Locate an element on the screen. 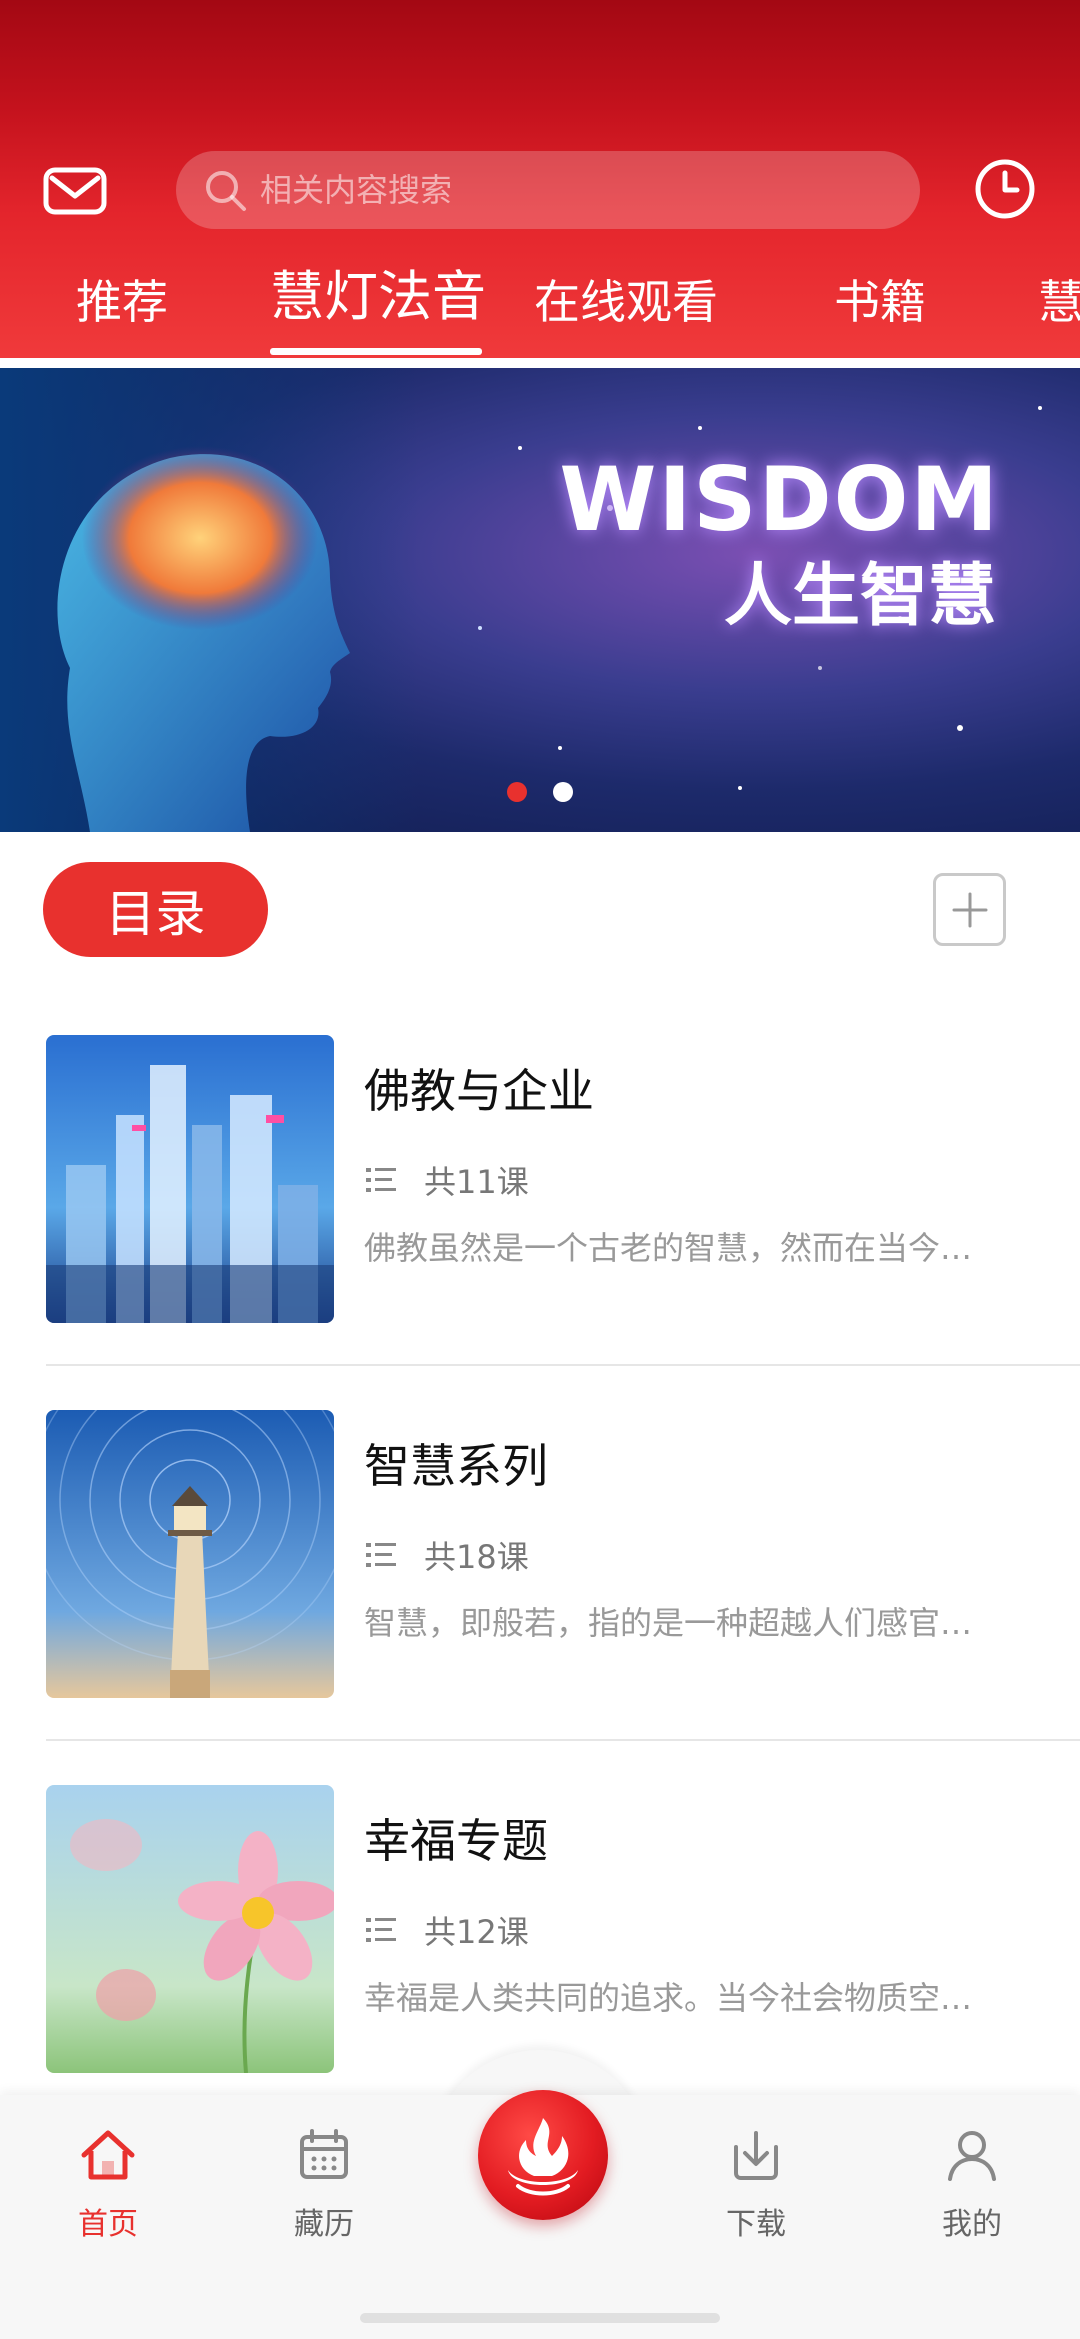 This screenshot has width=1080, height=2339. flame-lotus-logo-icon is located at coordinates (543, 2155).